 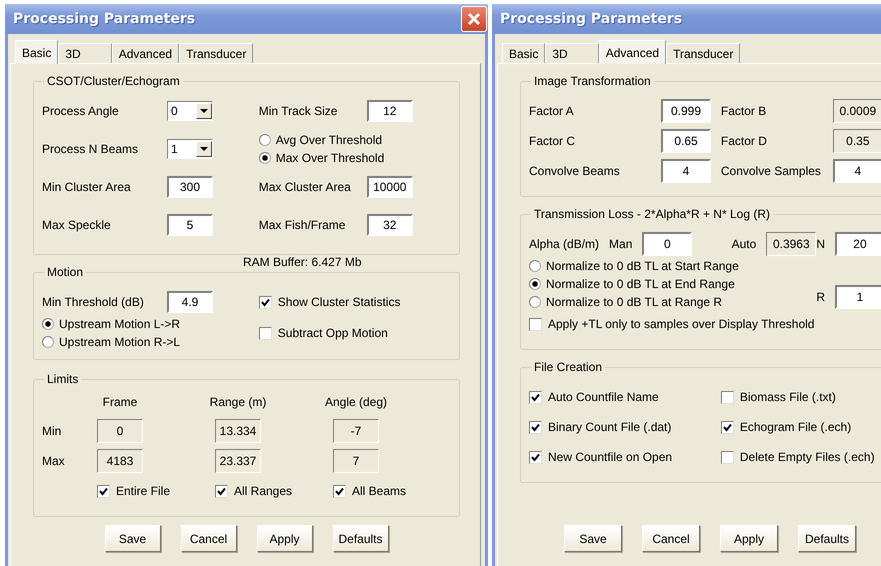 What do you see at coordinates (667, 244) in the screenshot?
I see `input-field: 0` at bounding box center [667, 244].